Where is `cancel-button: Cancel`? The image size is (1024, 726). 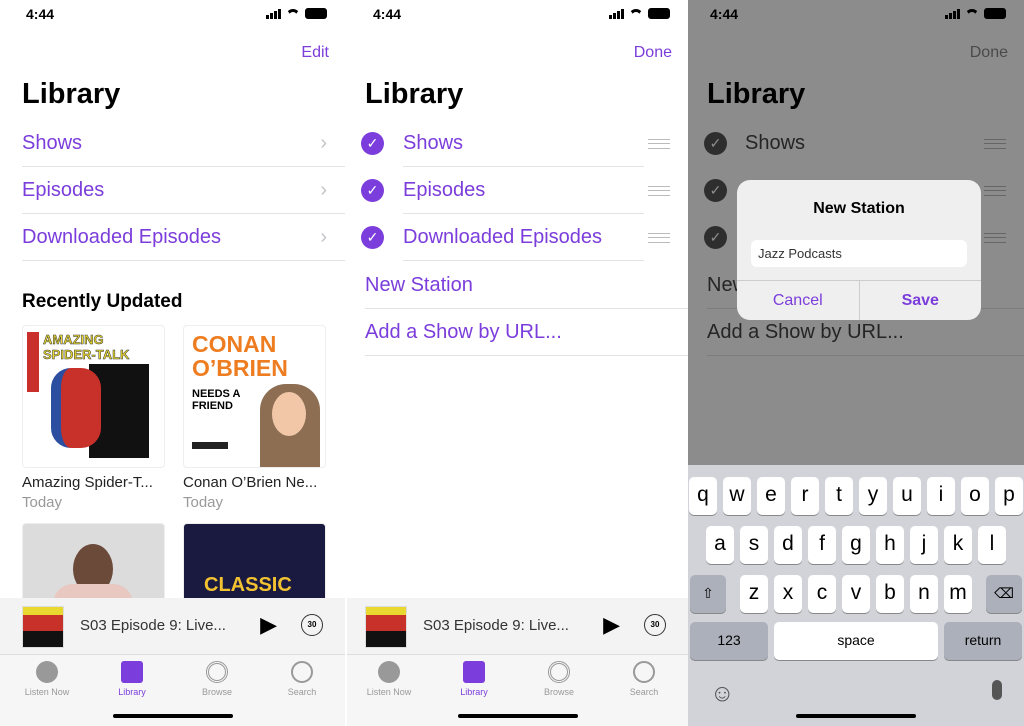 cancel-button: Cancel is located at coordinates (798, 300).